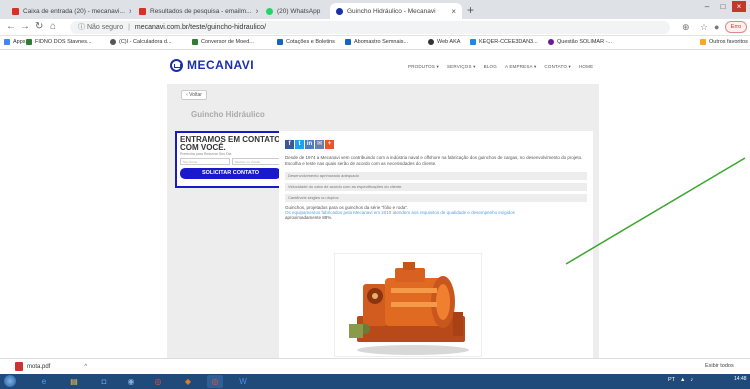 The height and width of the screenshot is (389, 750). What do you see at coordinates (391, 11) in the screenshot?
I see `tab-label: Guincho Hidráulico - Mecanavi` at bounding box center [391, 11].